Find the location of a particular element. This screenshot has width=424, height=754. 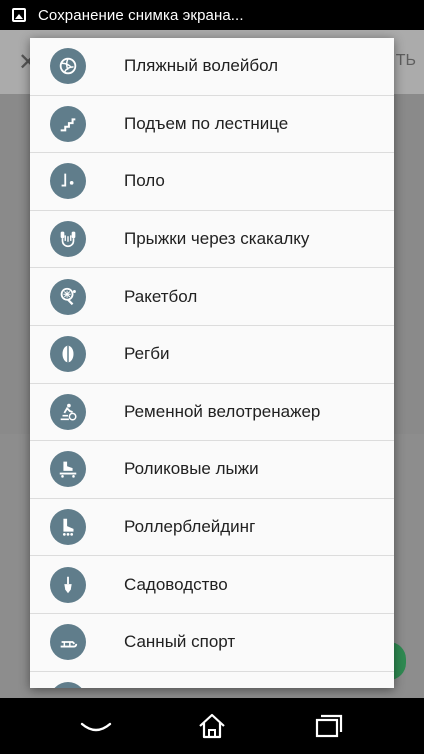

partial-icon is located at coordinates (68, 684).